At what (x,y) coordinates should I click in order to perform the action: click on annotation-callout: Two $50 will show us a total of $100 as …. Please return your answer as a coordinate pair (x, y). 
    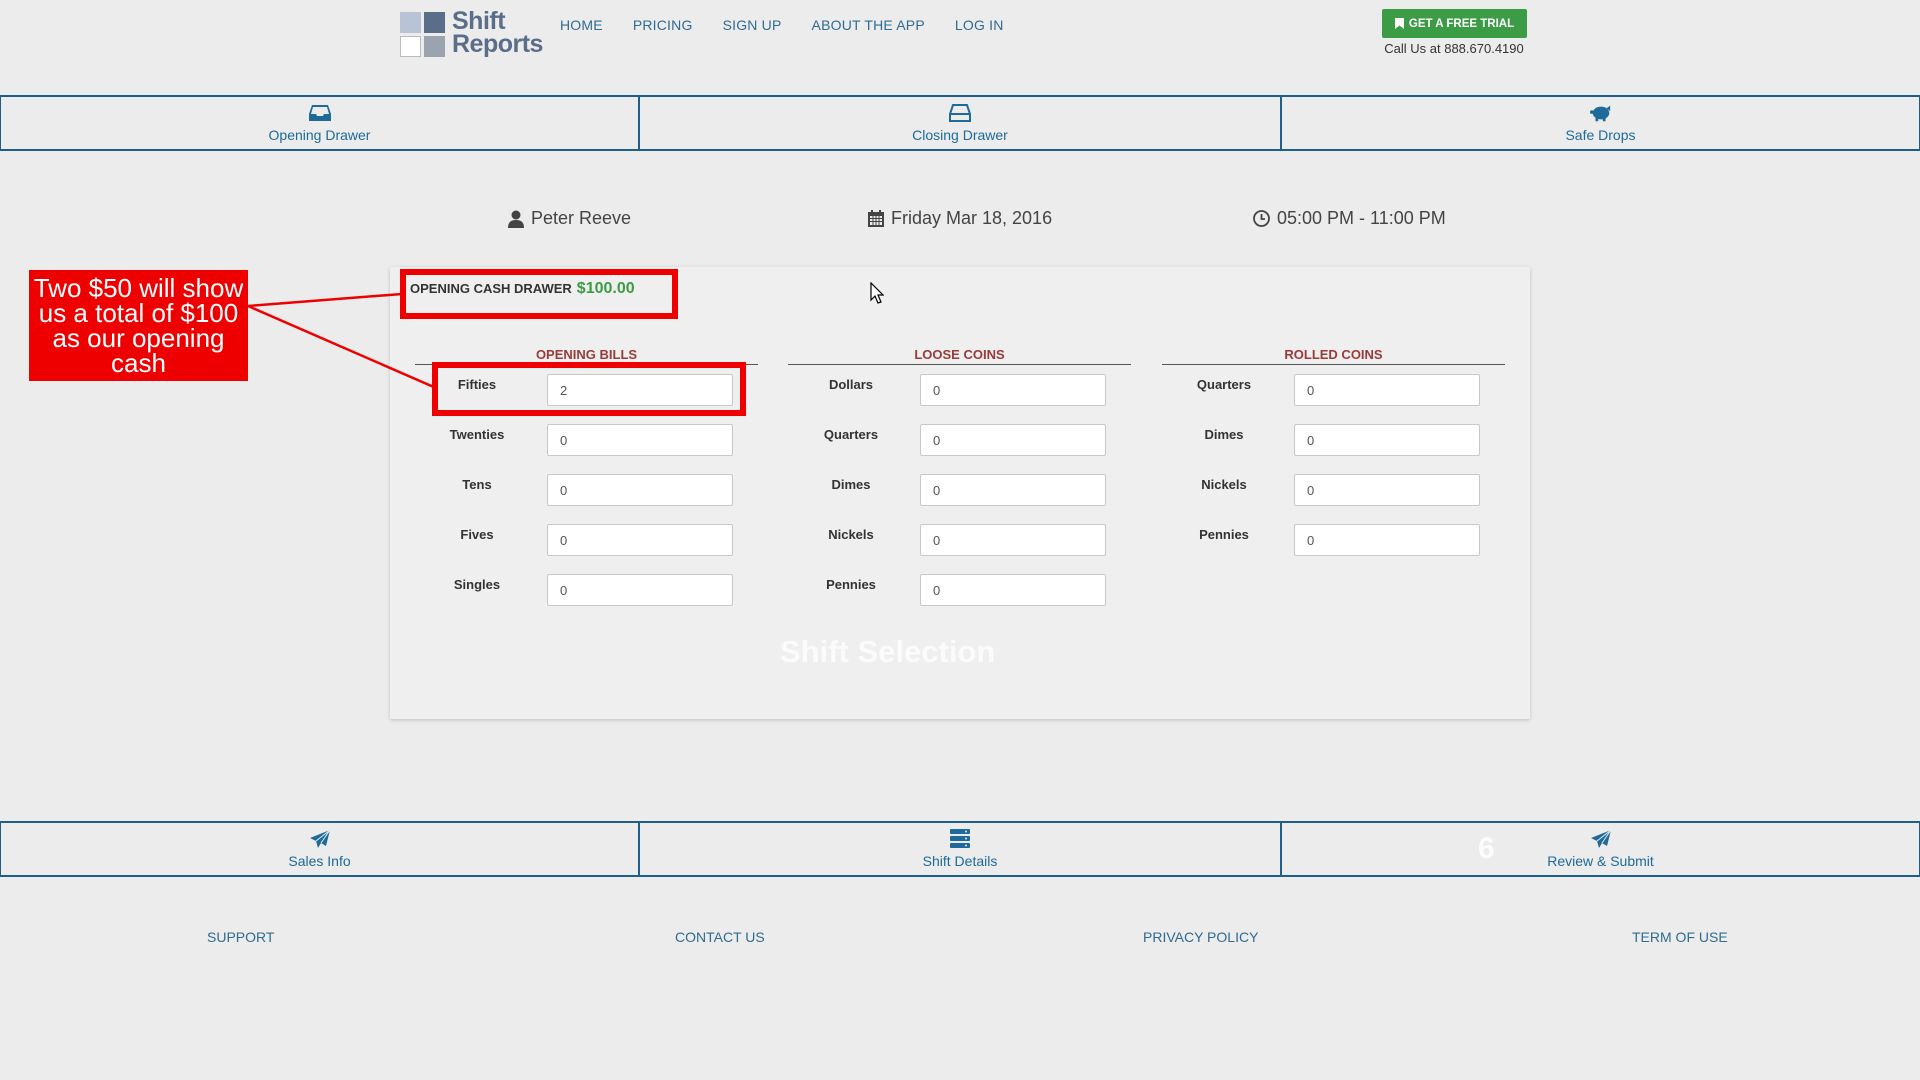
    Looking at the image, I should click on (138, 325).